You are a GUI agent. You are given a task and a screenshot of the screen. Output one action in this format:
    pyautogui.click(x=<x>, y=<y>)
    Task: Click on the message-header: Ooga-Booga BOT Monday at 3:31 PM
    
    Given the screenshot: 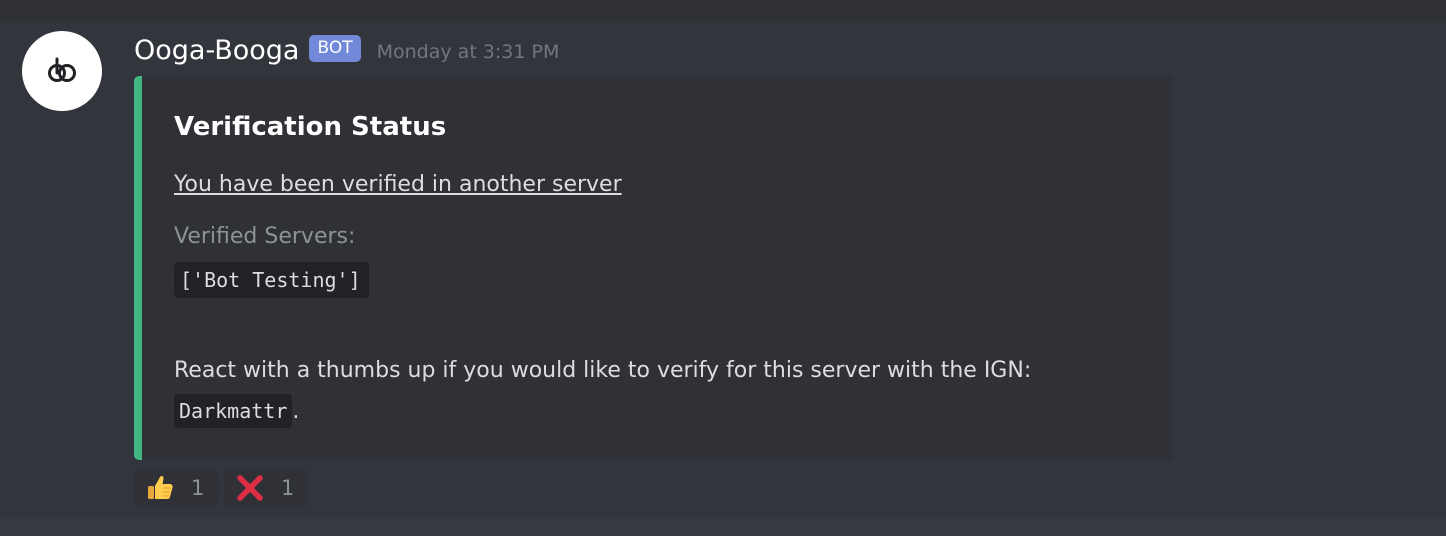 What is the action you would take?
    pyautogui.click(x=346, y=50)
    